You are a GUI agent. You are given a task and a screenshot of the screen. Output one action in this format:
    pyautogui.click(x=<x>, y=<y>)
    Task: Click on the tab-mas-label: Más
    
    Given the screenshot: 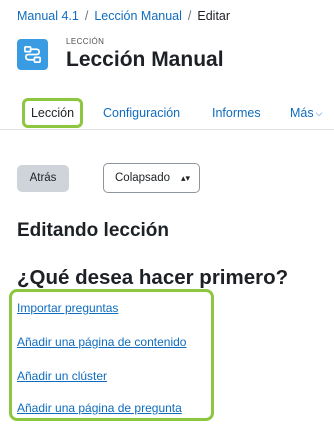 What is the action you would take?
    pyautogui.click(x=302, y=113)
    